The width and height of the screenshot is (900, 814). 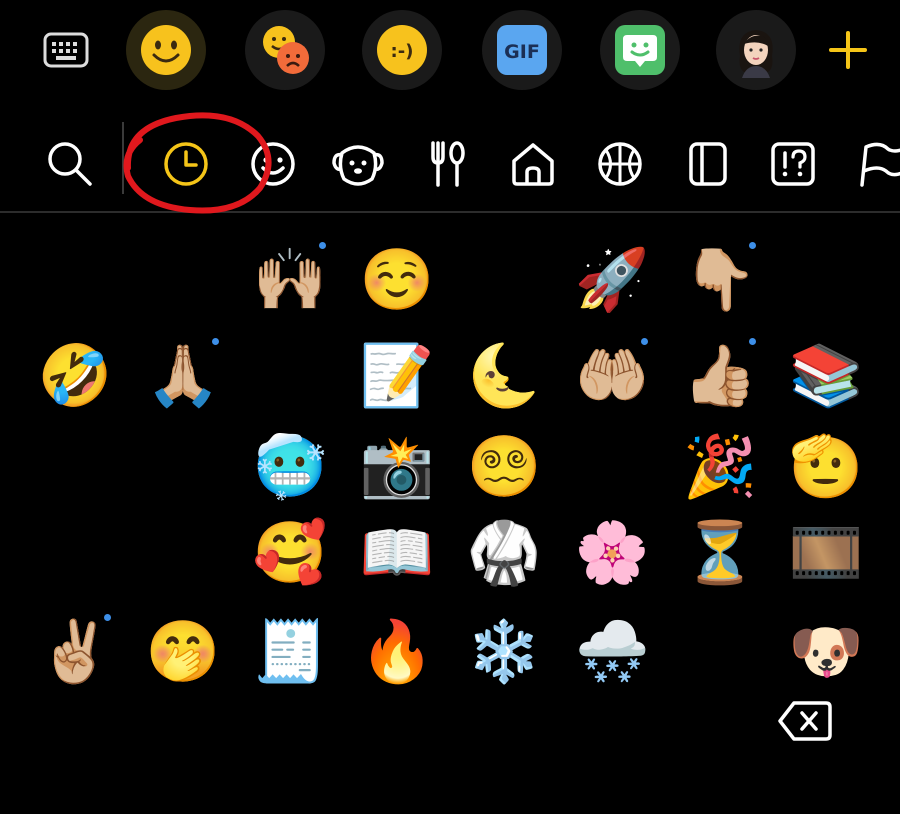 I want to click on category-recent, so click(x=186, y=164).